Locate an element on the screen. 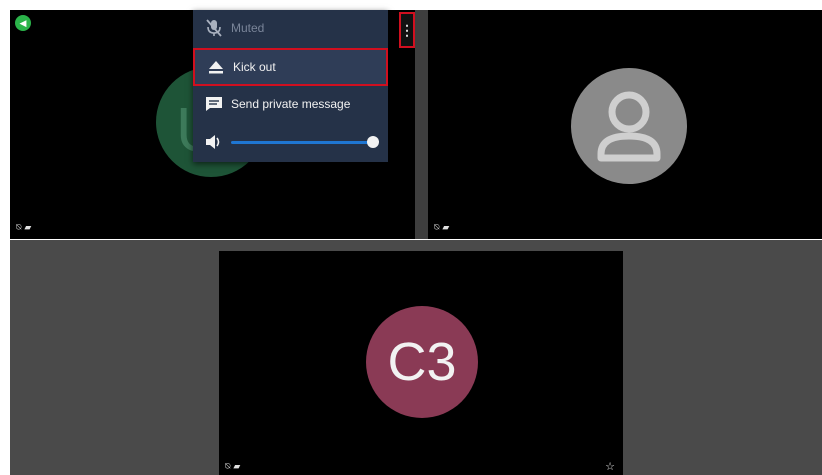  menu-item-label: Send private message is located at coordinates (291, 104).